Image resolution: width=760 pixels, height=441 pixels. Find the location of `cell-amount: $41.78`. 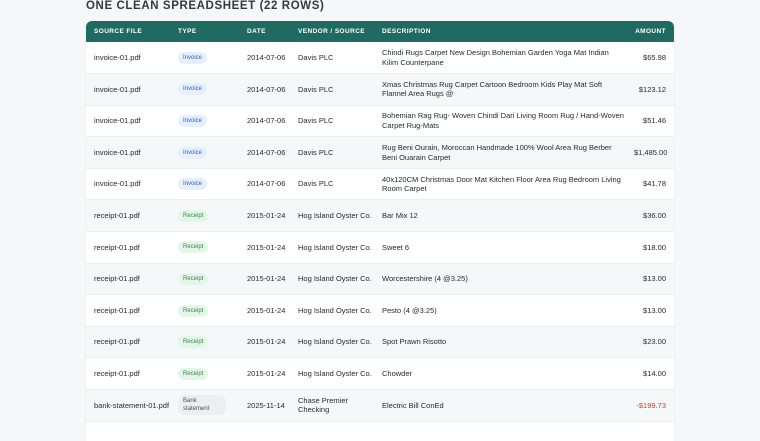

cell-amount: $41.78 is located at coordinates (654, 184).